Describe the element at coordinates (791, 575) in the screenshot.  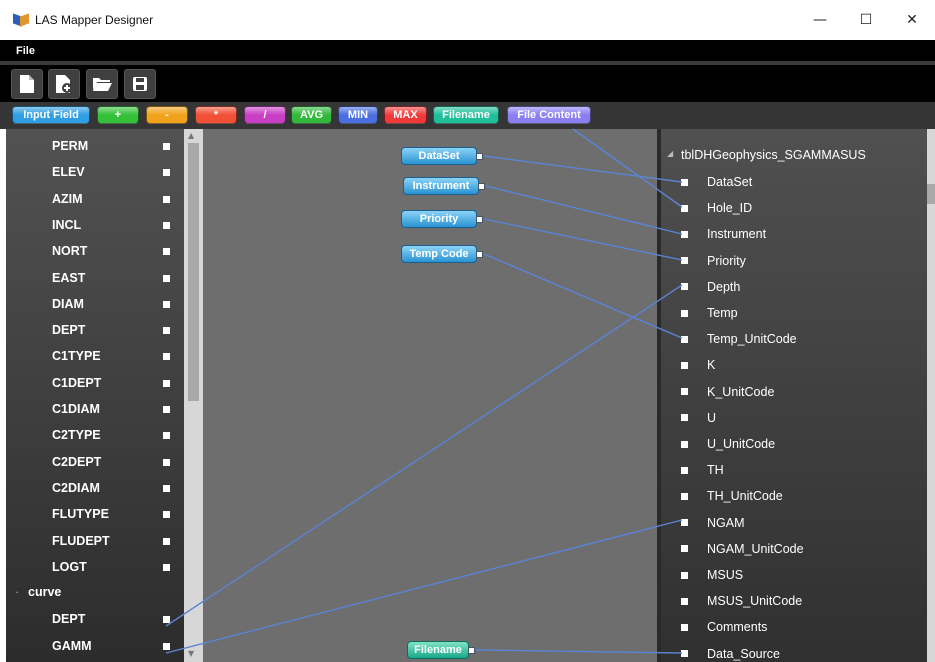
I see `target-field-msus: MSUS` at that location.